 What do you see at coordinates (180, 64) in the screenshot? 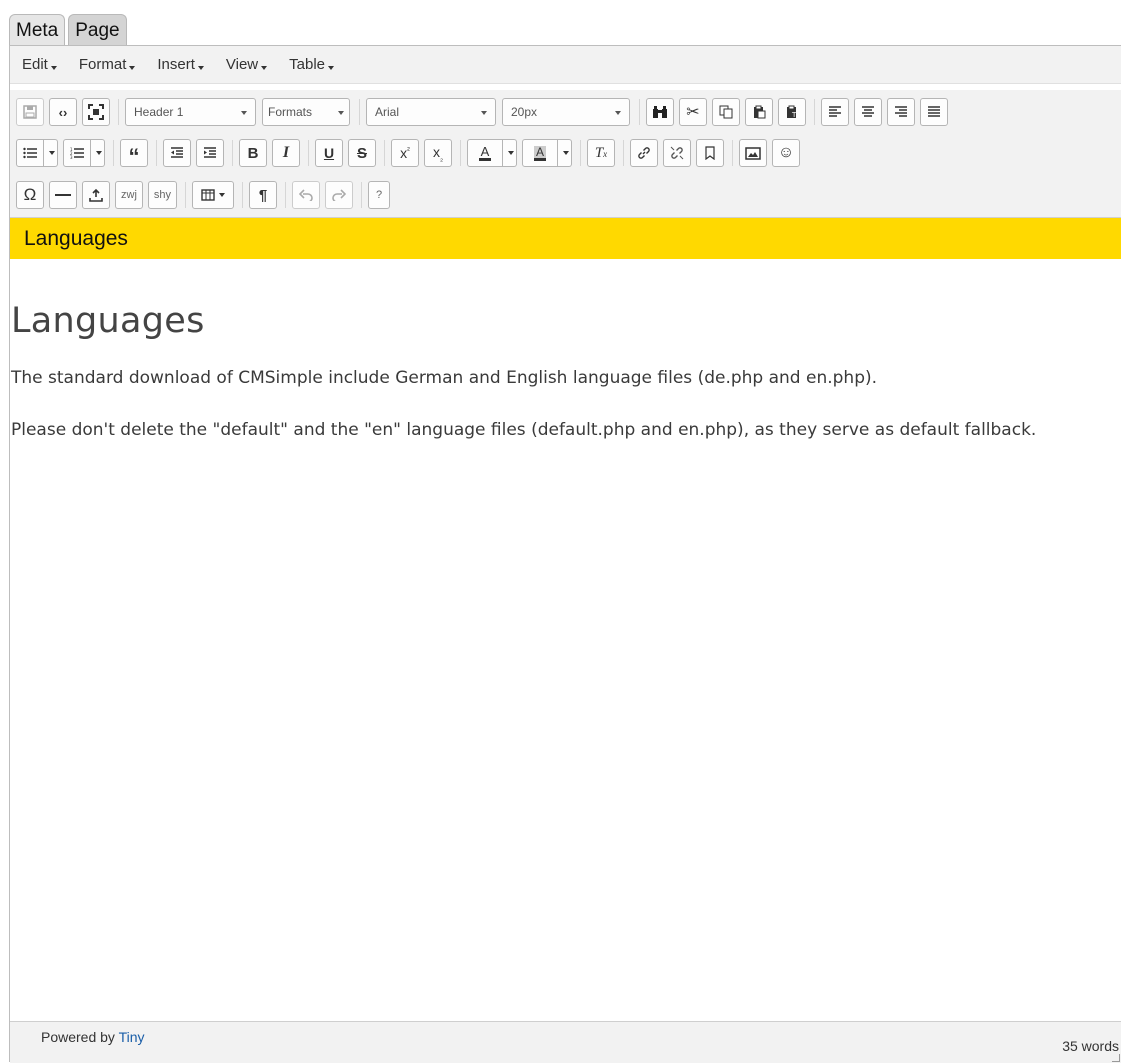
I see `menu-insert: Insert` at bounding box center [180, 64].